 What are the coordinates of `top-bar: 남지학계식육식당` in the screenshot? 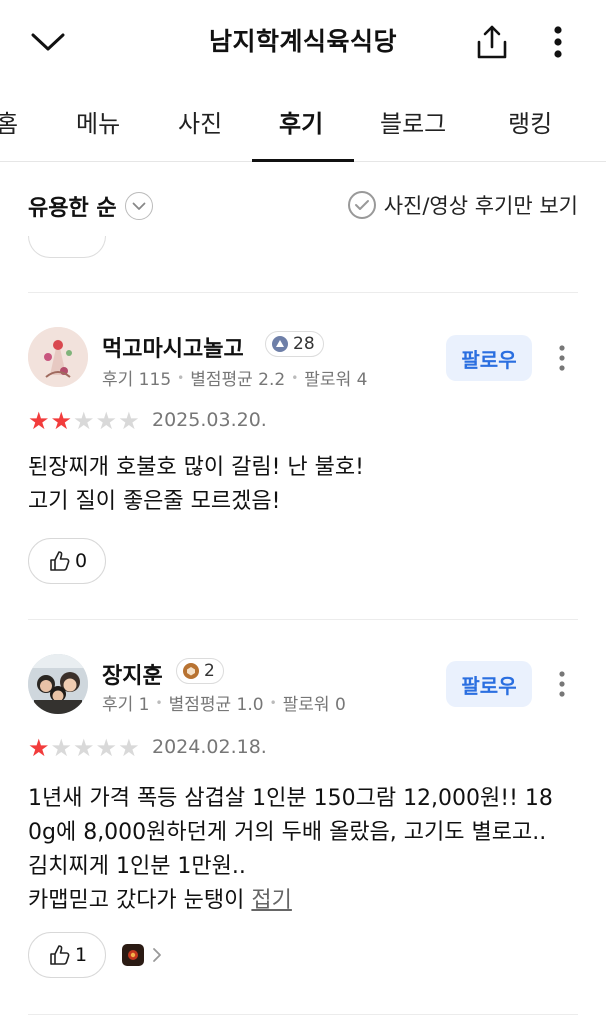 It's located at (303, 41).